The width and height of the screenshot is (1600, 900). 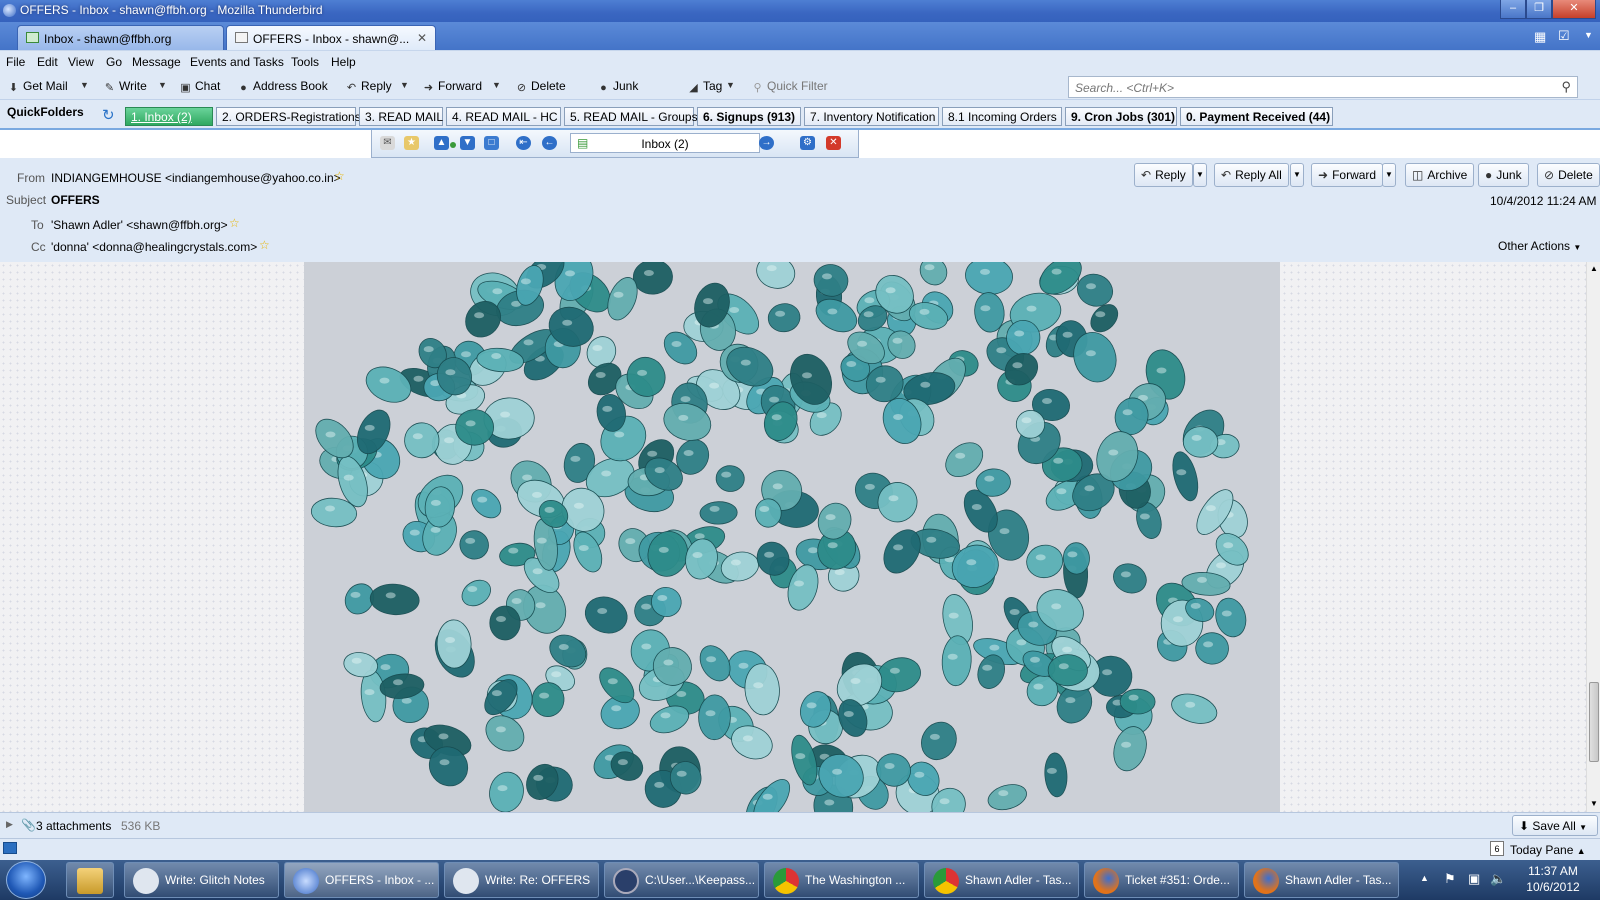 What do you see at coordinates (154, 247) in the screenshot?
I see `cc-value: 'donna' <donna@healingcrystals.com>` at bounding box center [154, 247].